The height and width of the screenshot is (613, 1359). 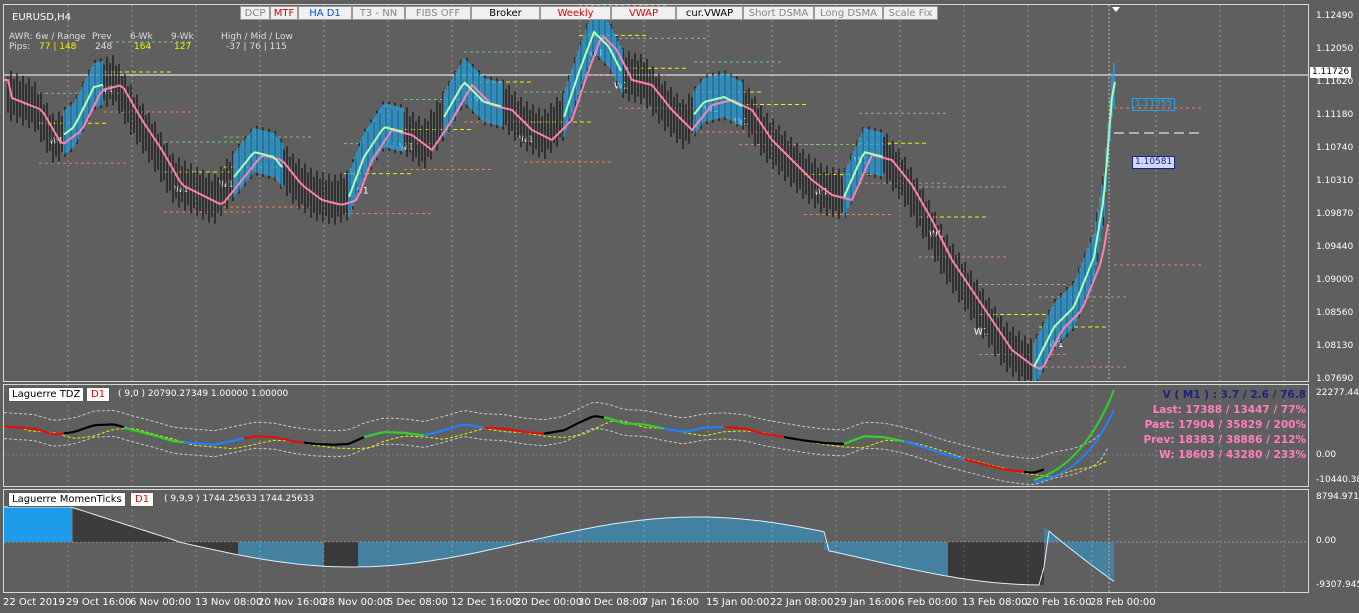 I want to click on mom-axis-zero: 0.00, so click(x=1326, y=541).